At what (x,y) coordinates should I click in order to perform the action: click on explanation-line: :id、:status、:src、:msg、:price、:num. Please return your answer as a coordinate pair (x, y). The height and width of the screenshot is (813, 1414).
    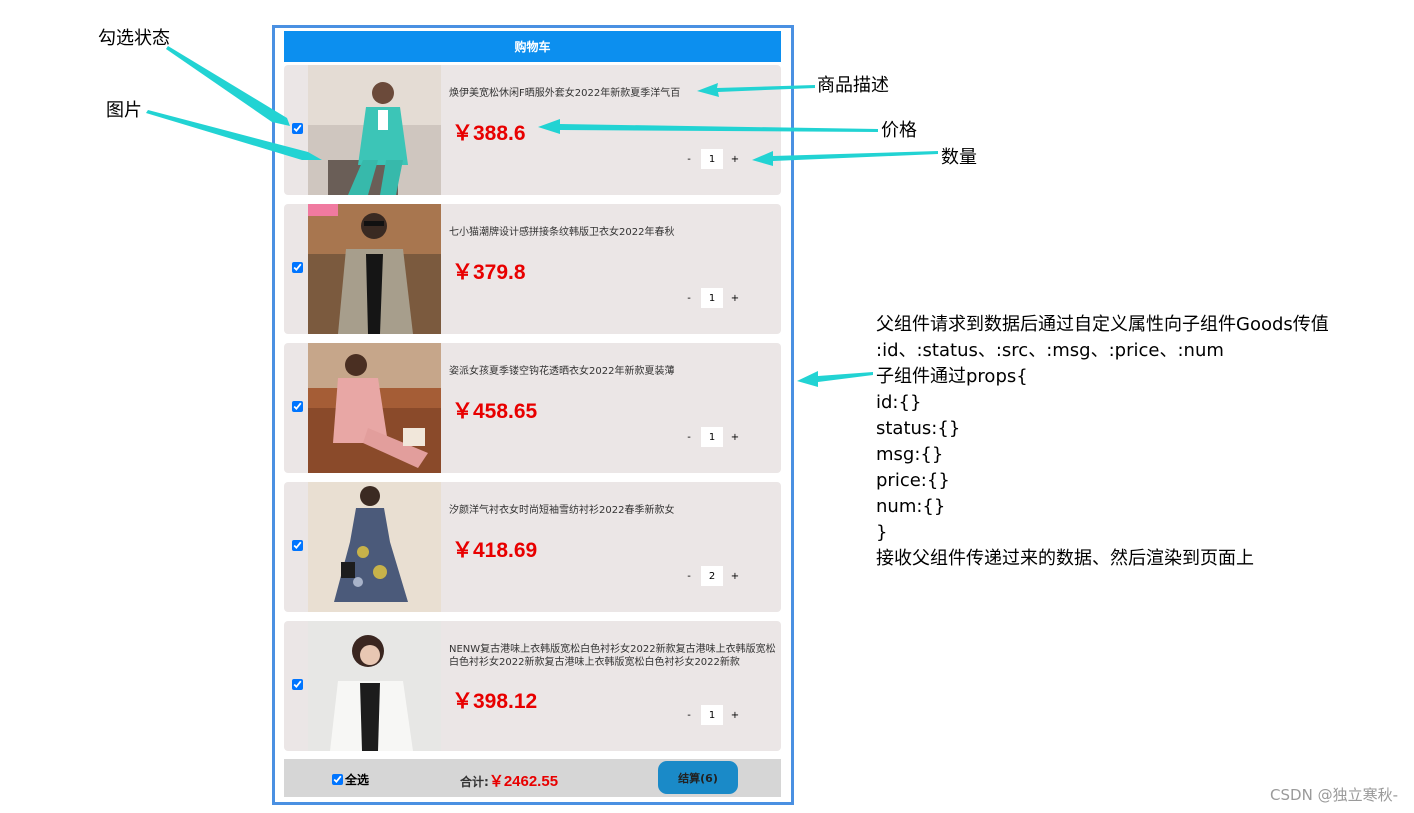
    Looking at the image, I should click on (1050, 350).